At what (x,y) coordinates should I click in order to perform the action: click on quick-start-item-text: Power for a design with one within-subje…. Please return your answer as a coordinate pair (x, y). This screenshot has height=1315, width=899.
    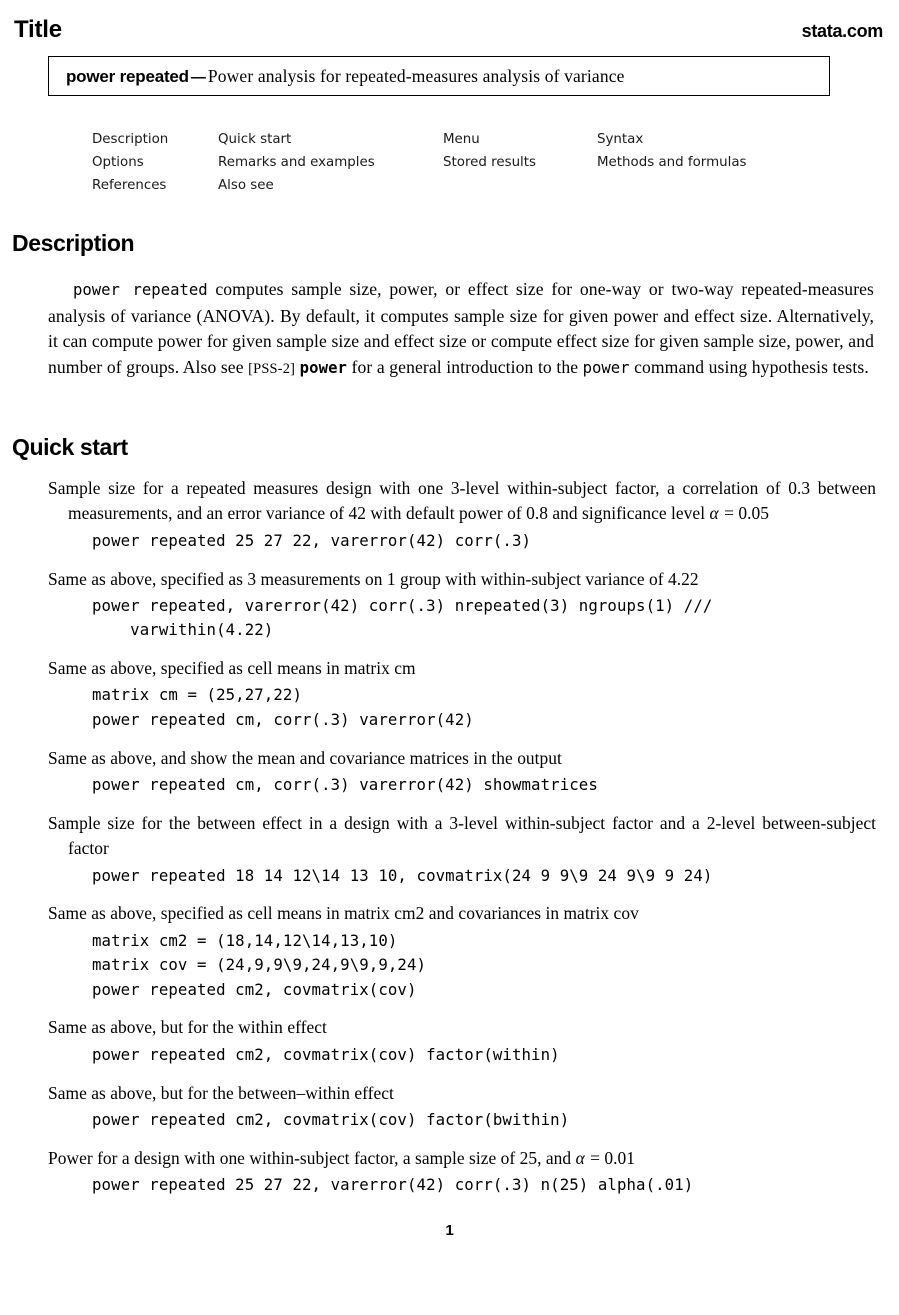
    Looking at the image, I should click on (462, 1158).